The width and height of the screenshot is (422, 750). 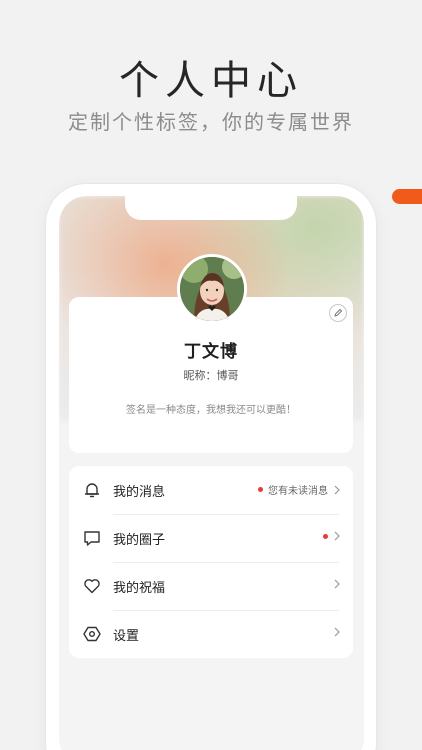 What do you see at coordinates (92, 586) in the screenshot?
I see `heart-icon` at bounding box center [92, 586].